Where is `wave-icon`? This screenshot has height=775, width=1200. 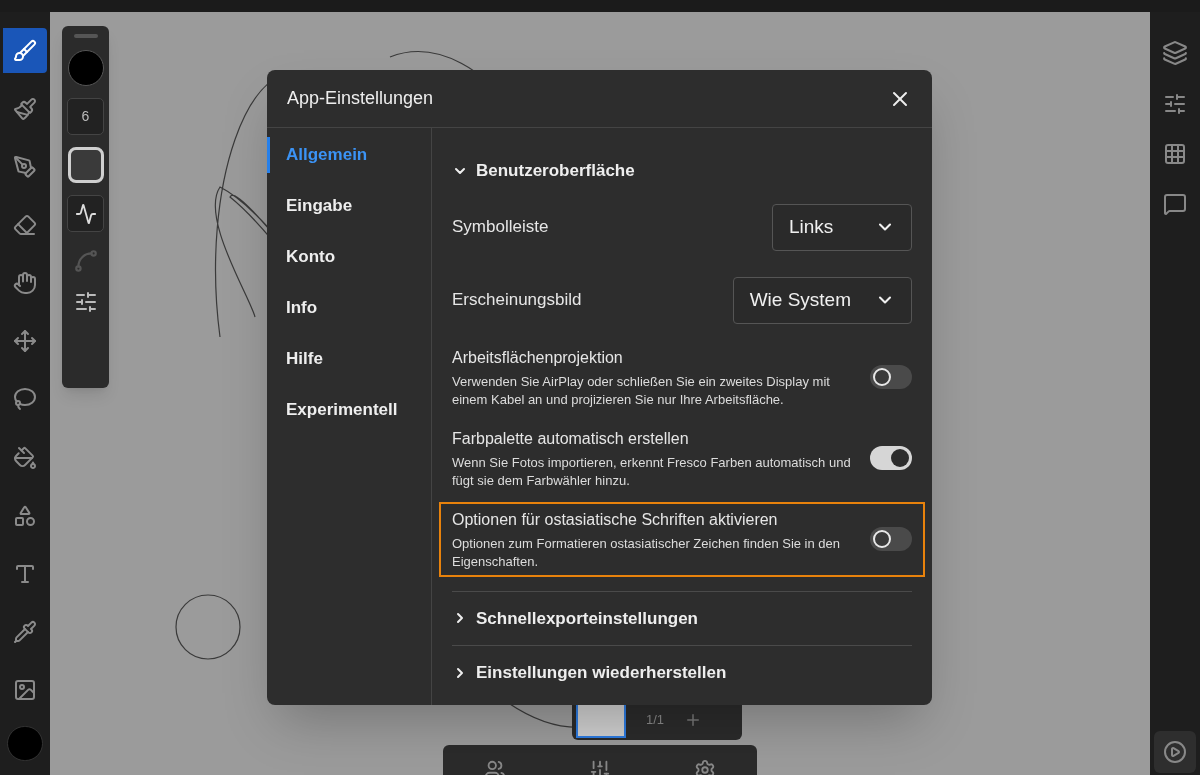 wave-icon is located at coordinates (85, 213).